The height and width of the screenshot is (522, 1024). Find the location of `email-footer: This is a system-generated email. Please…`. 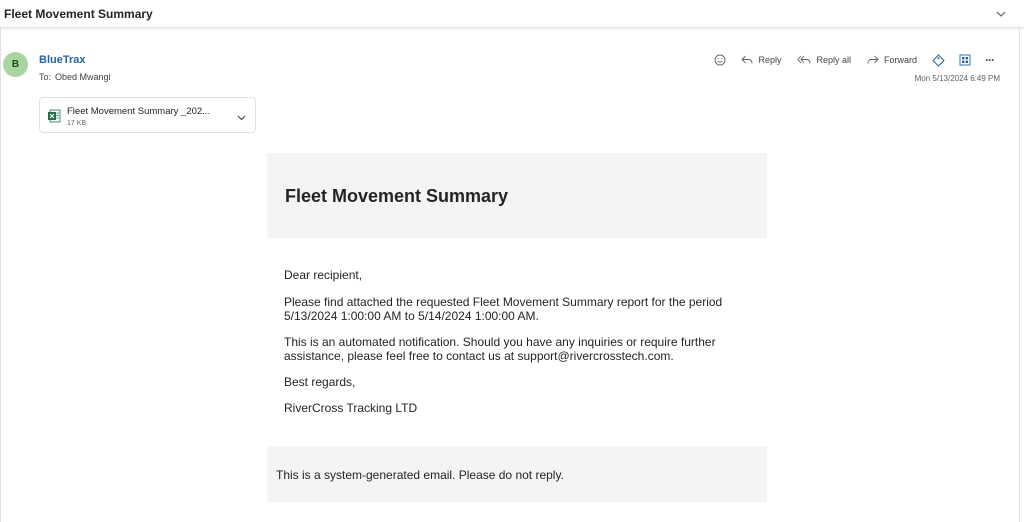

email-footer: This is a system-generated email. Please… is located at coordinates (517, 474).